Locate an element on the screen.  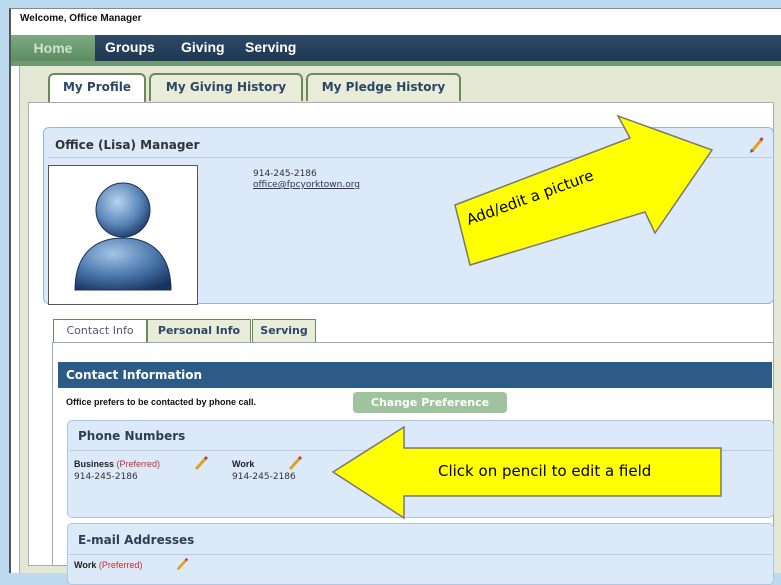
pencil-callout-text: Click on pencil to edit a field is located at coordinates (545, 471).